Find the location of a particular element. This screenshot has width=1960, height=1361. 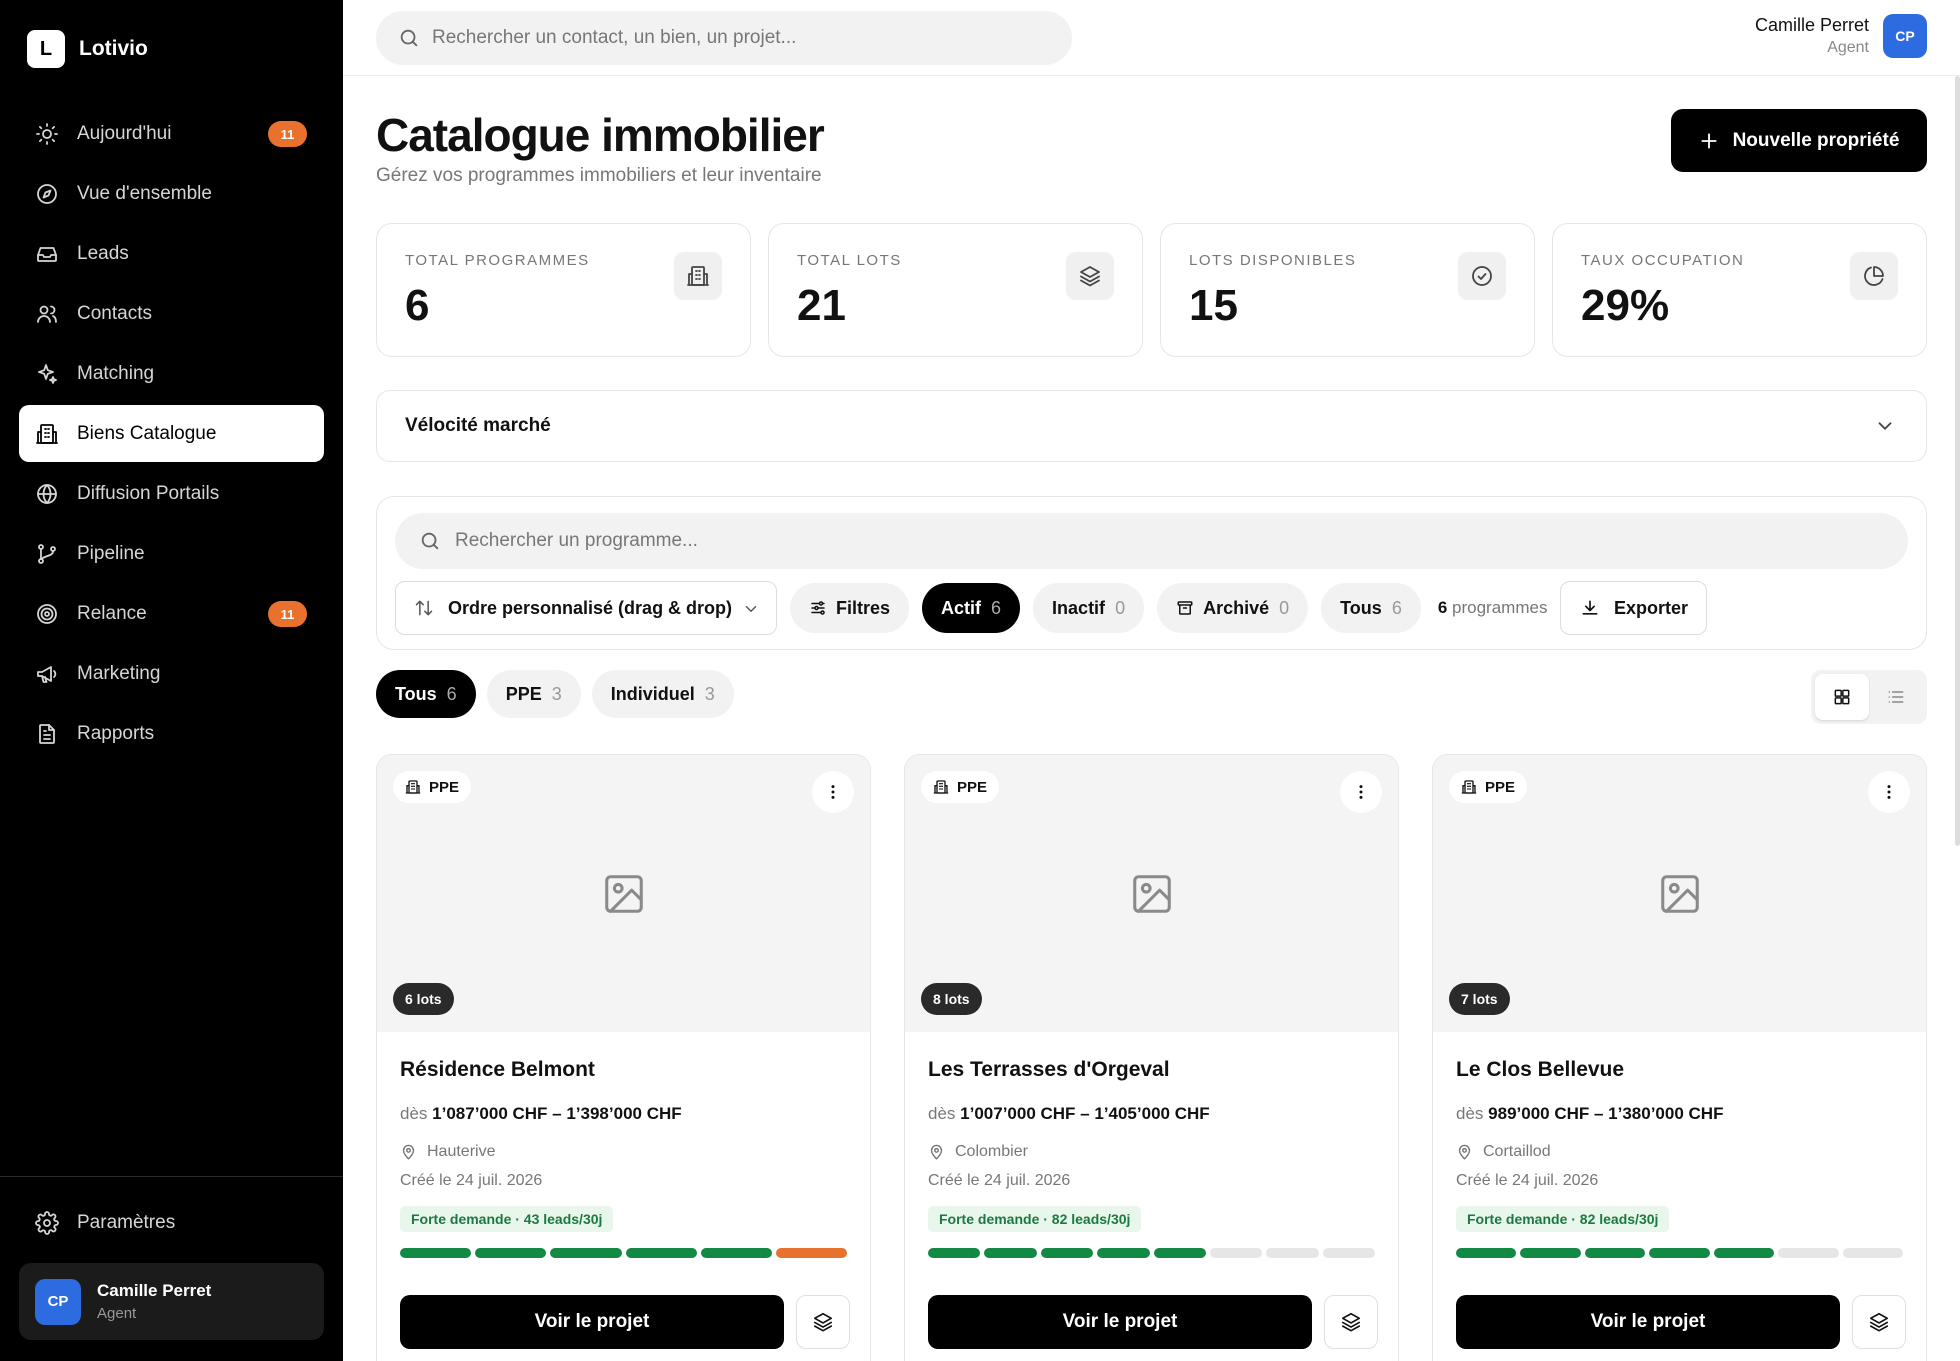

sidebar-profile: CP Camille Perret Agent is located at coordinates (171, 1301).